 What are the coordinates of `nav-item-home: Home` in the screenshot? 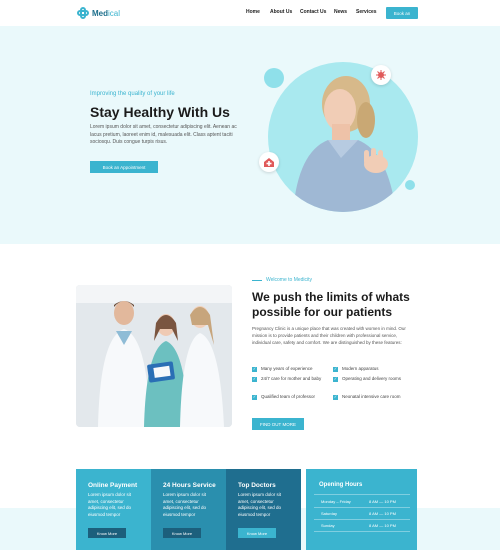 It's located at (253, 12).